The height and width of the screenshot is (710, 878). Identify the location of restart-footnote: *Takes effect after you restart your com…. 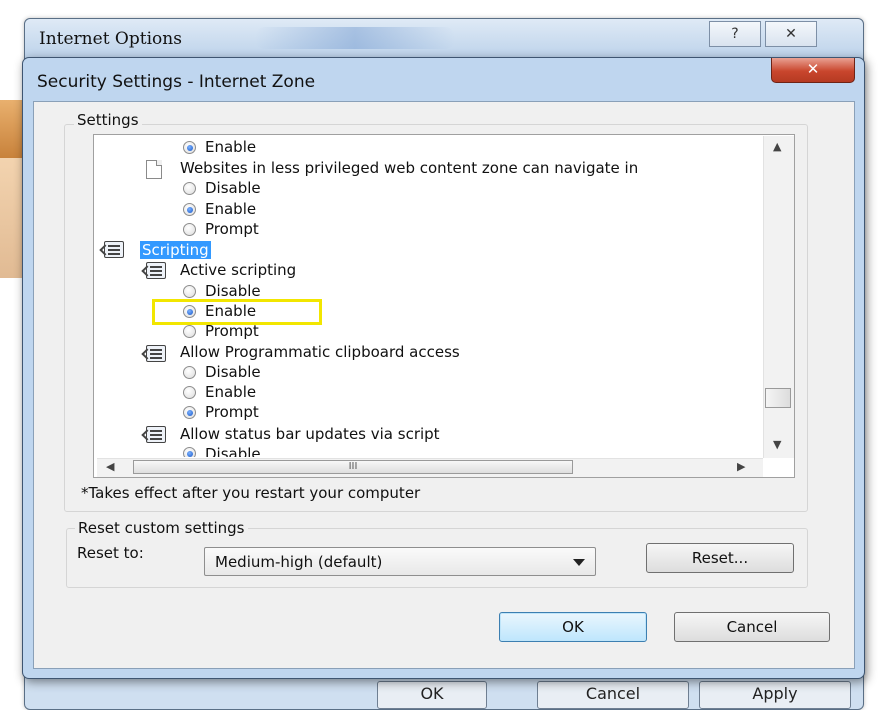
(251, 493).